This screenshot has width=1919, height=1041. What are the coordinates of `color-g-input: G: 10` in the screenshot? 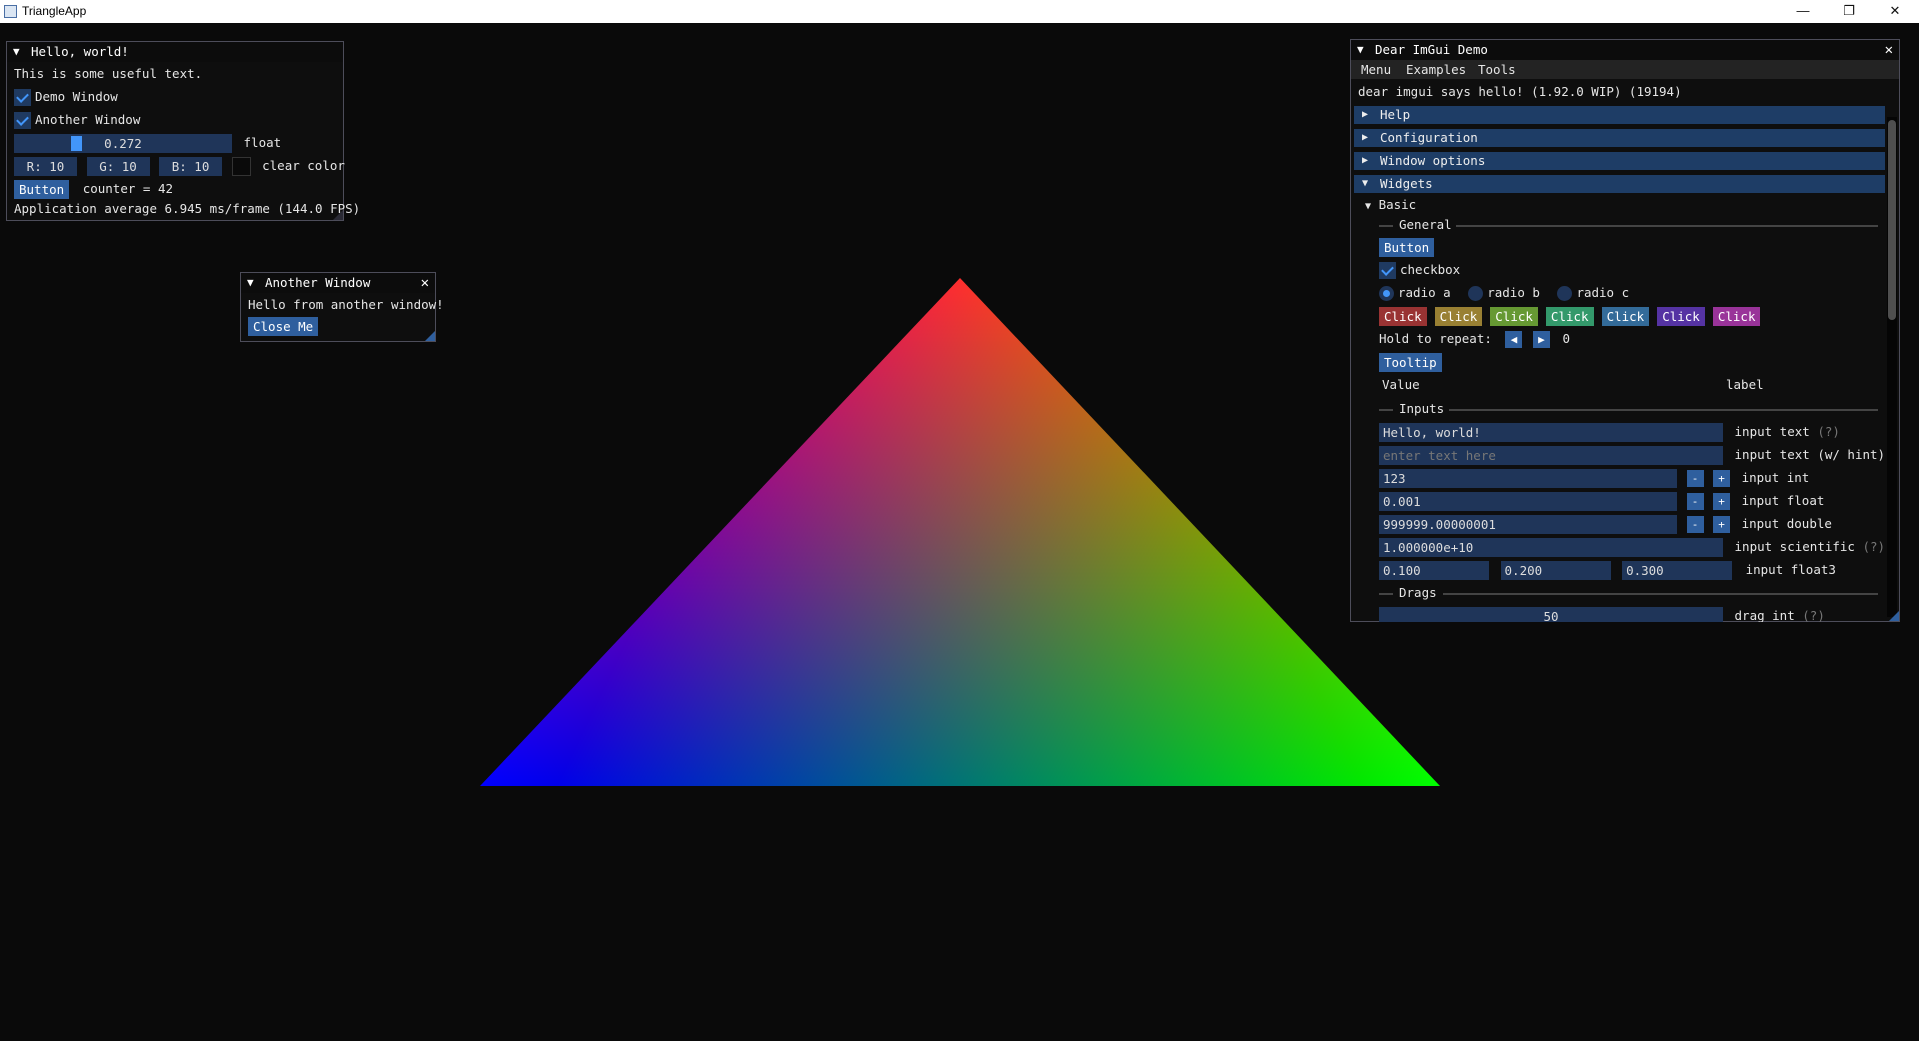 It's located at (118, 166).